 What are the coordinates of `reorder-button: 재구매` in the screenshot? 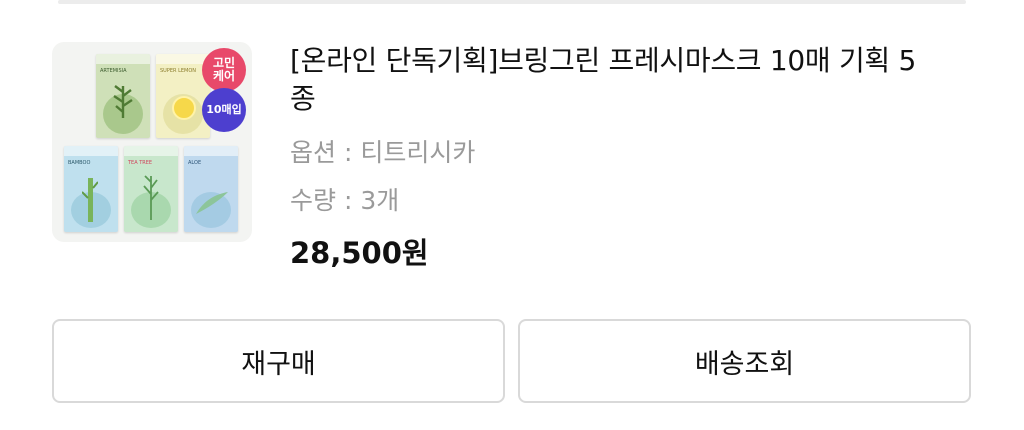 It's located at (278, 361).